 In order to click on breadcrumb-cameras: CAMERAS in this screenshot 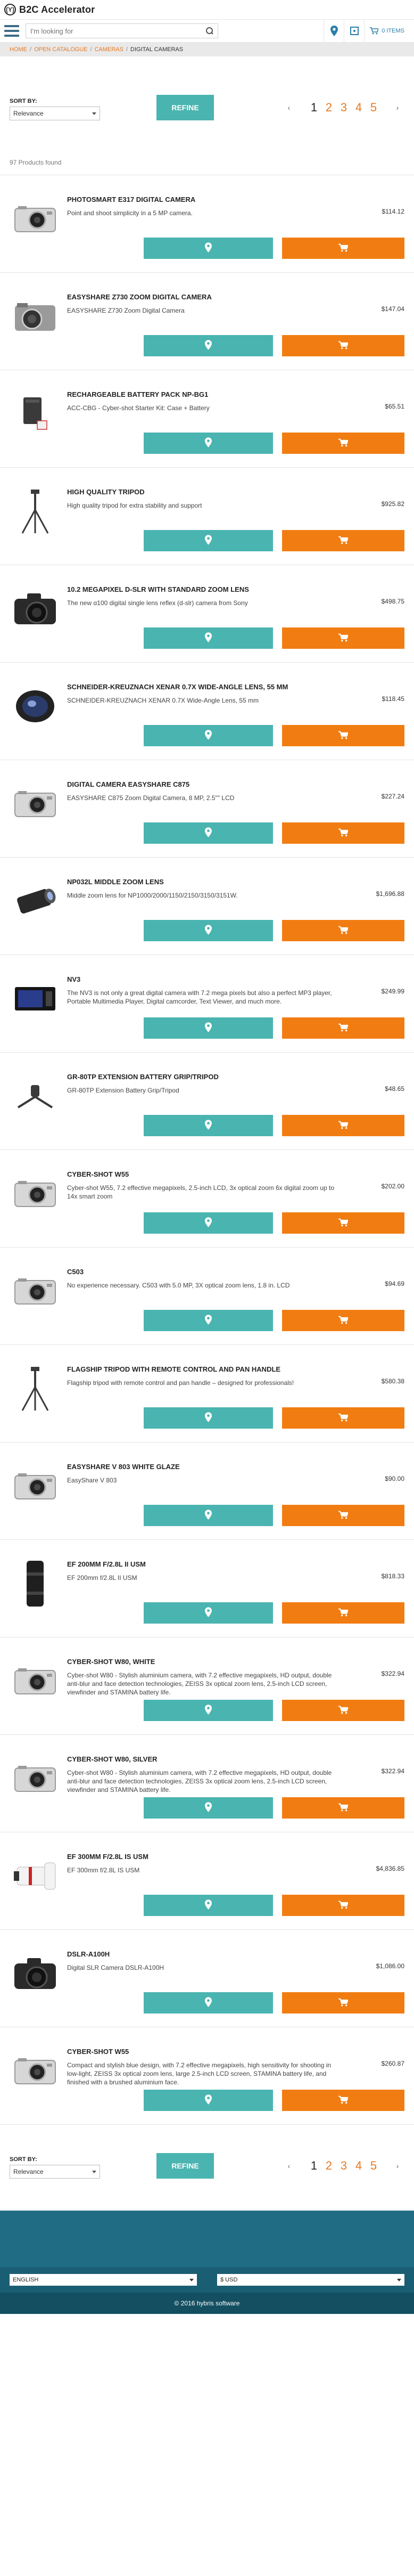, I will do `click(109, 49)`.